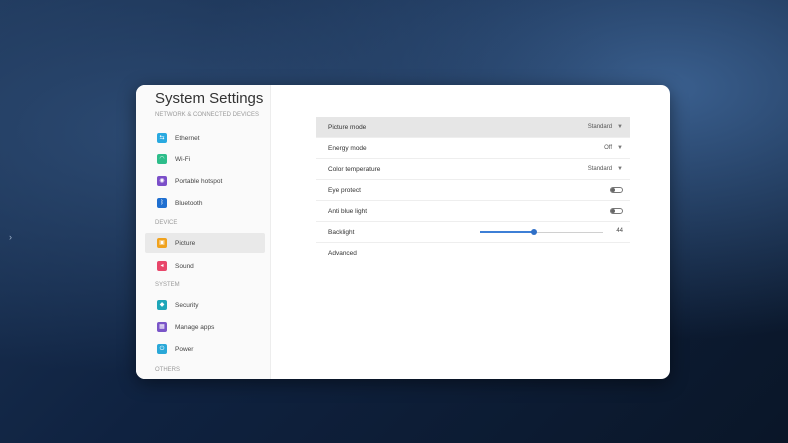 Image resolution: width=788 pixels, height=443 pixels. Describe the element at coordinates (168, 370) in the screenshot. I see `section-header-others: OTHERS` at that location.